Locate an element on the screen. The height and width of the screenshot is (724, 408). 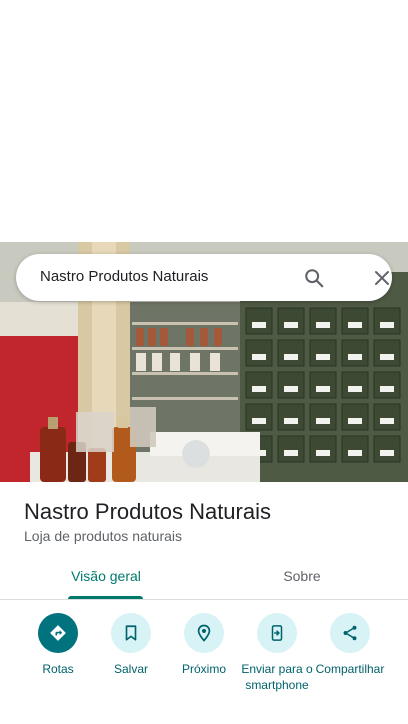
bookmark-icon is located at coordinates (131, 633).